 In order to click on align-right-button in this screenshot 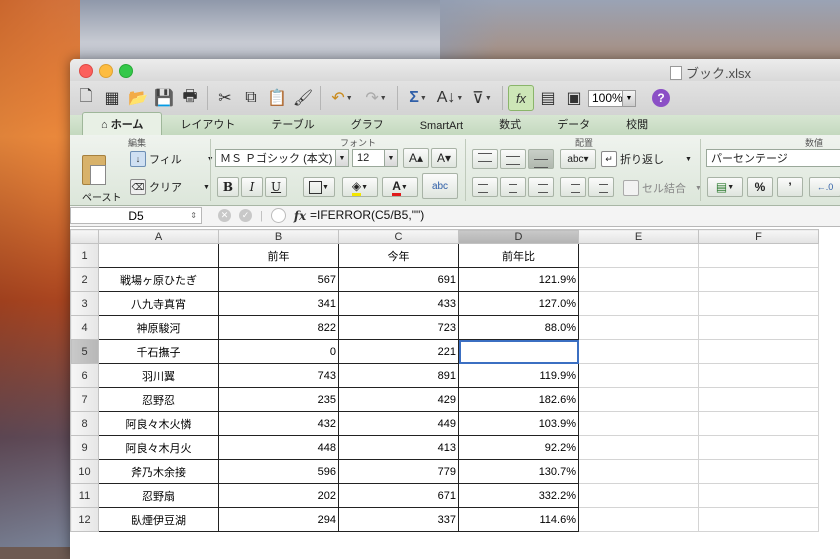, I will do `click(541, 187)`.